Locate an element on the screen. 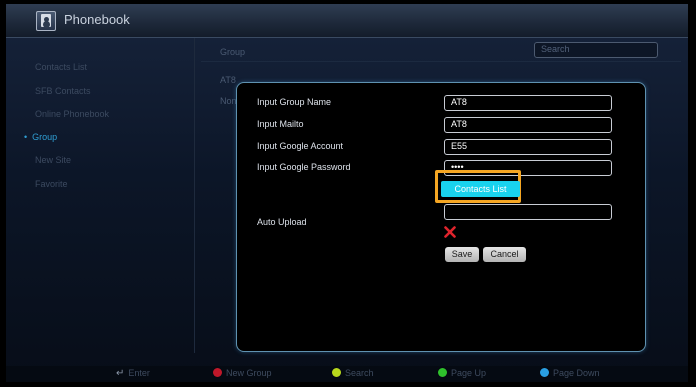 The height and width of the screenshot is (387, 696). sidebar-item-online-phonebook: Online Phonebook is located at coordinates (72, 114).